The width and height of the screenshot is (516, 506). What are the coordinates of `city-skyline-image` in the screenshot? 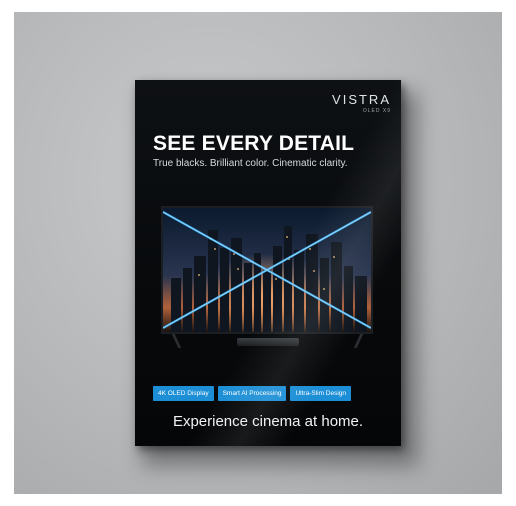 It's located at (267, 270).